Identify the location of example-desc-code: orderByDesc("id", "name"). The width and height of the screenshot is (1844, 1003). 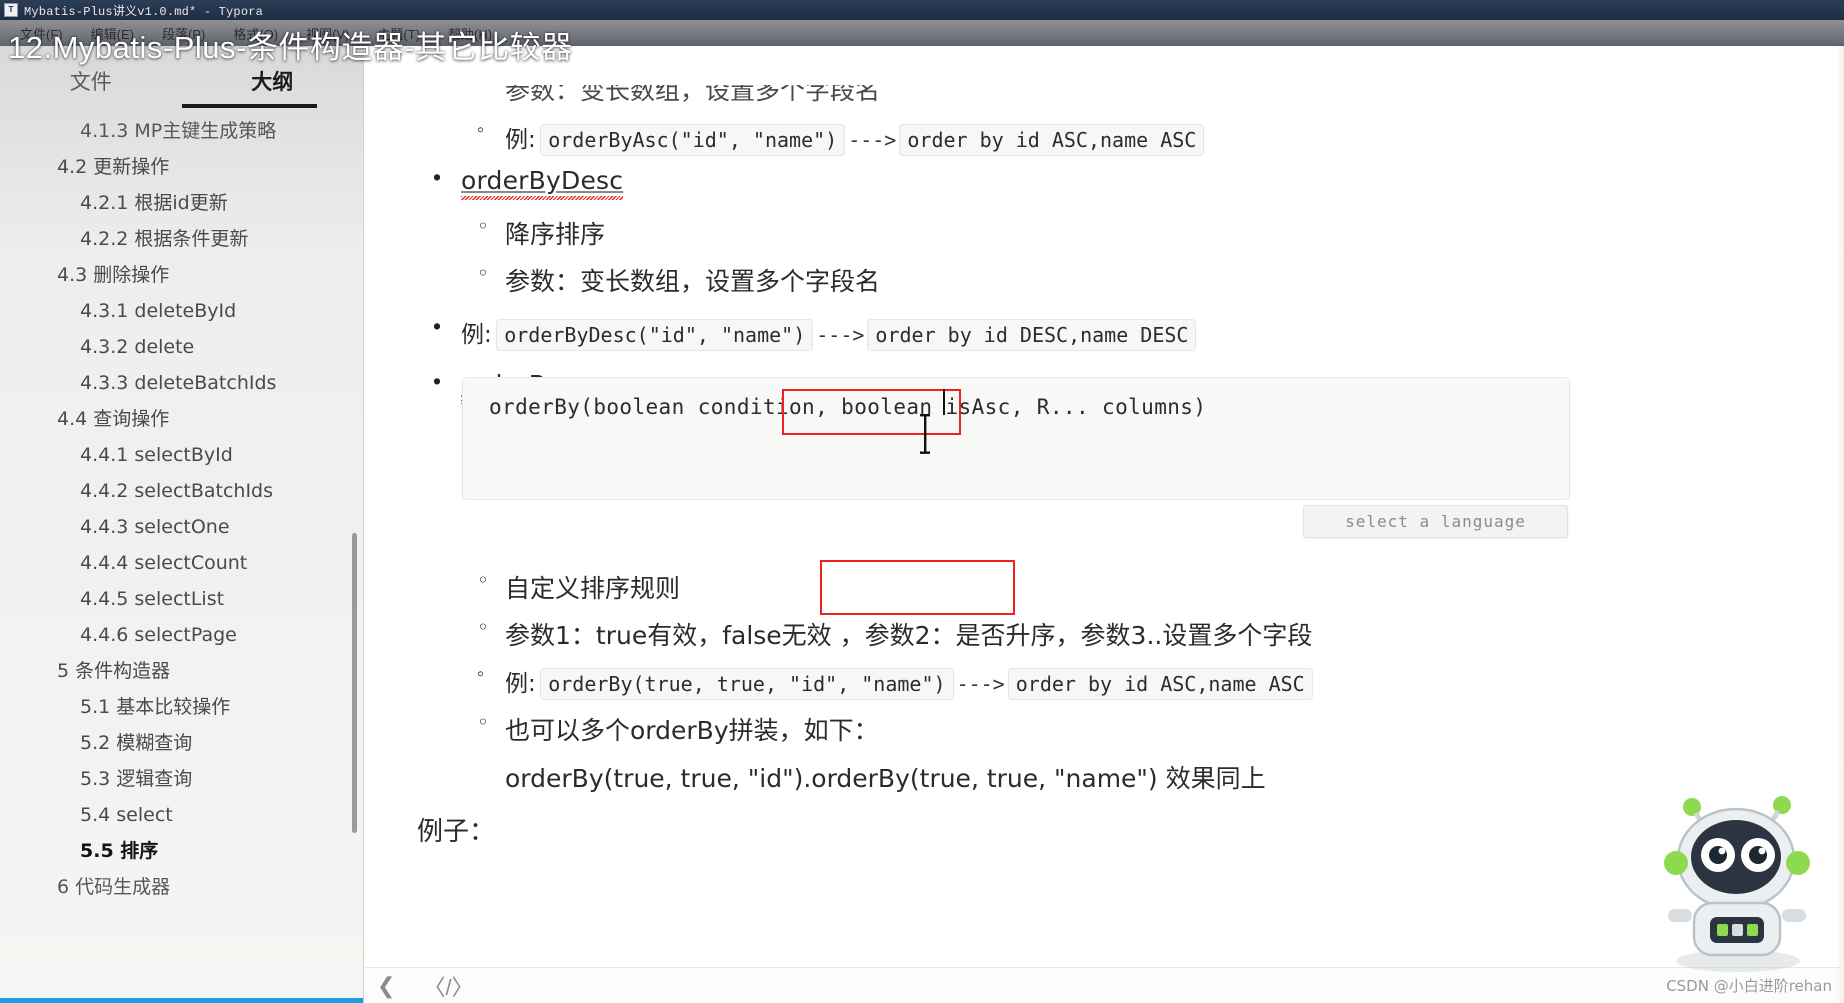
(655, 335).